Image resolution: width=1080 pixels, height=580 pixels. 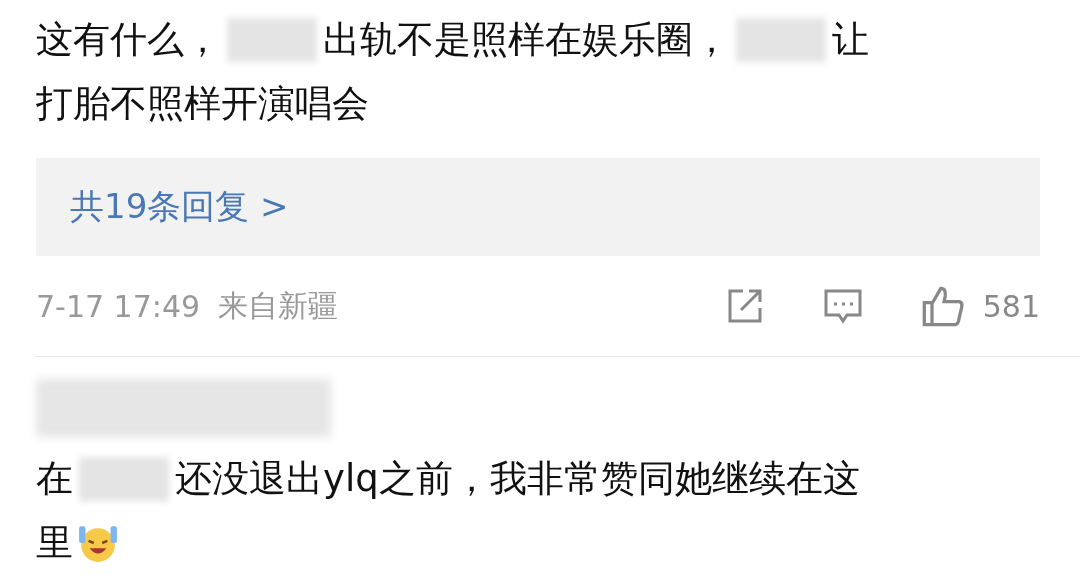 What do you see at coordinates (526, 40) in the screenshot?
I see `comment-text: 出轨不是照样在娱乐圈，` at bounding box center [526, 40].